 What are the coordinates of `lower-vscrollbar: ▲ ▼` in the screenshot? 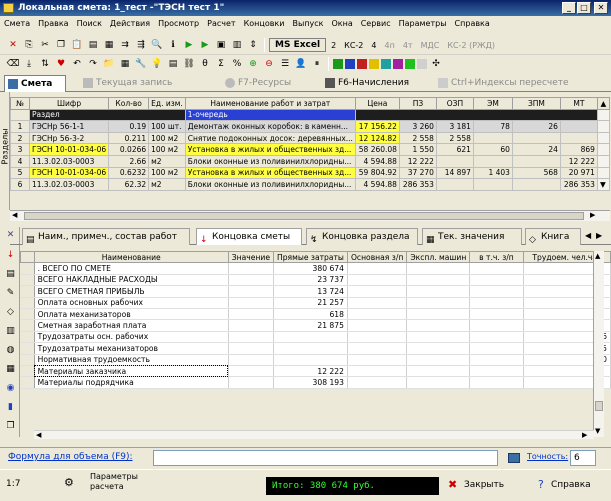 It's located at (598, 344).